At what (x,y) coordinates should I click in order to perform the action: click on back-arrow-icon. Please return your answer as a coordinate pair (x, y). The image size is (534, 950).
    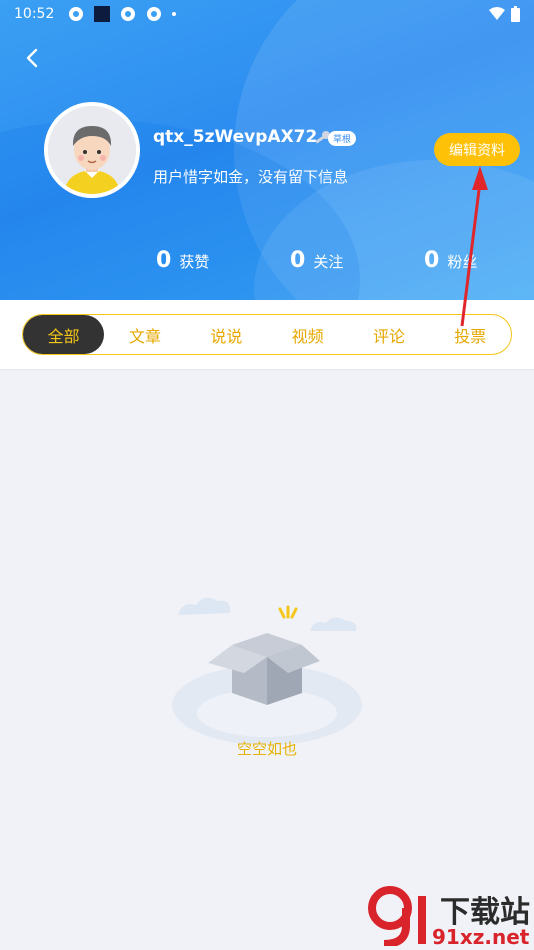
    Looking at the image, I should click on (32, 58).